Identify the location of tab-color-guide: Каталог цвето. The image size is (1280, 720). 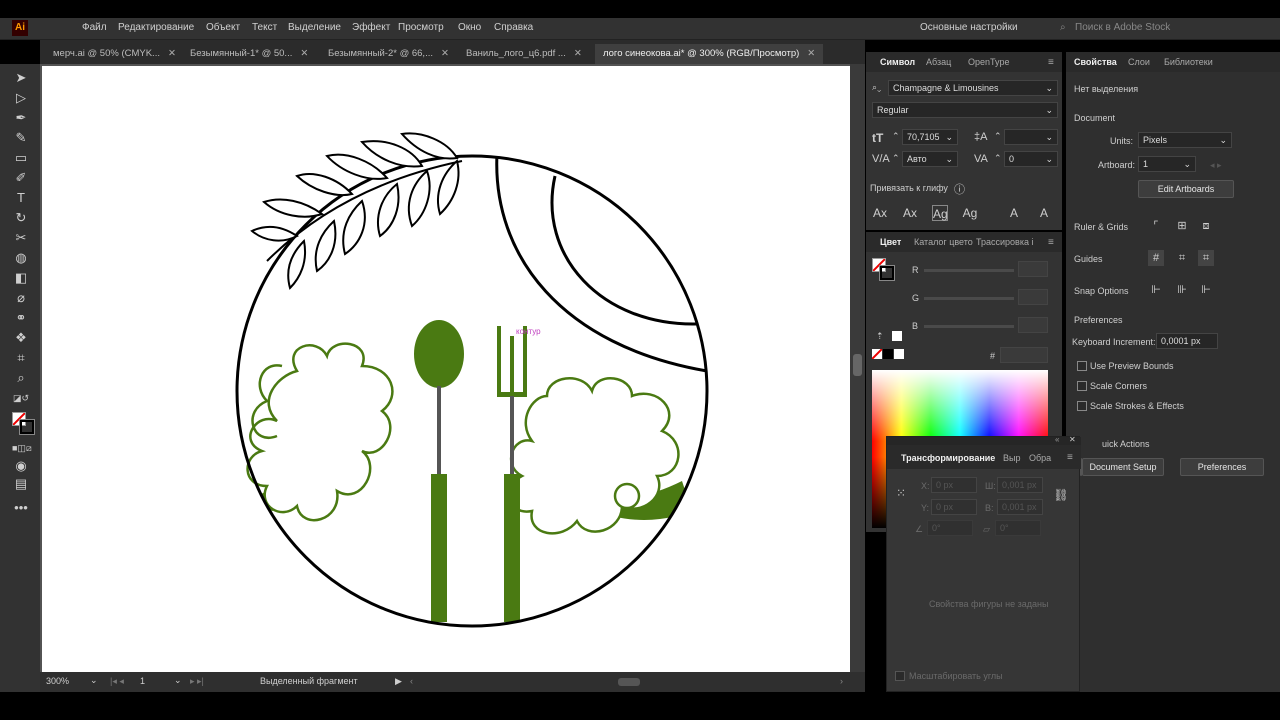
(943, 242).